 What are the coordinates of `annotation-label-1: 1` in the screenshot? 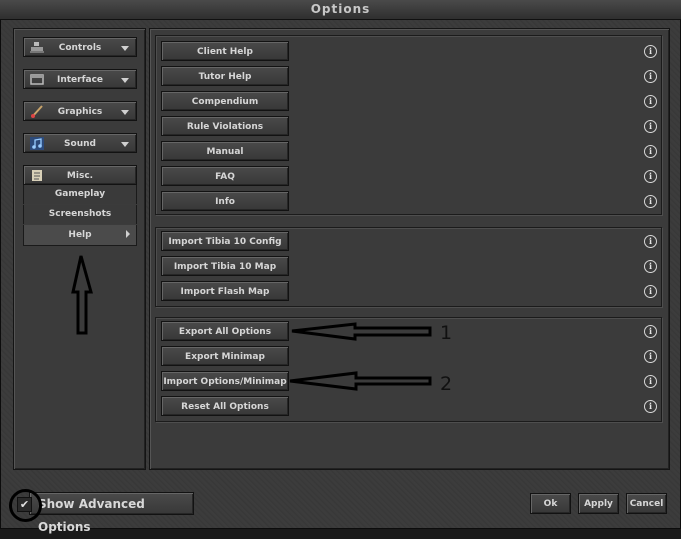 It's located at (446, 333).